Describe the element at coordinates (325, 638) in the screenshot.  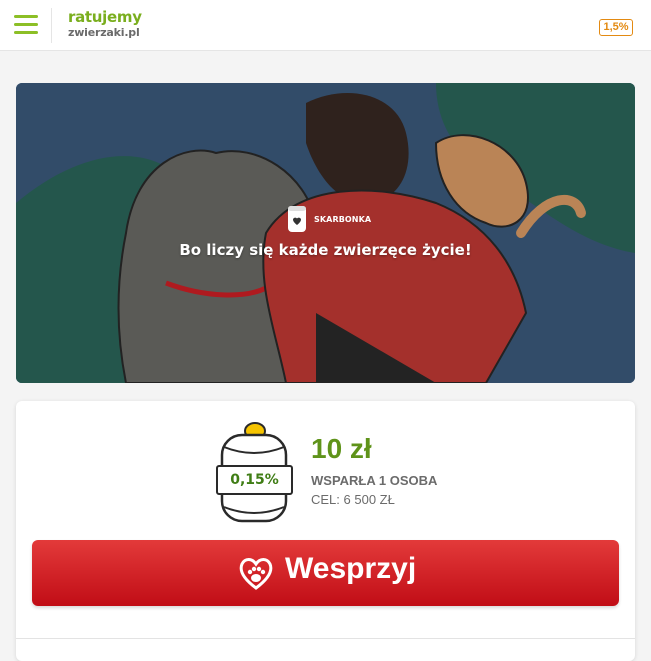
I see `card-divider` at that location.